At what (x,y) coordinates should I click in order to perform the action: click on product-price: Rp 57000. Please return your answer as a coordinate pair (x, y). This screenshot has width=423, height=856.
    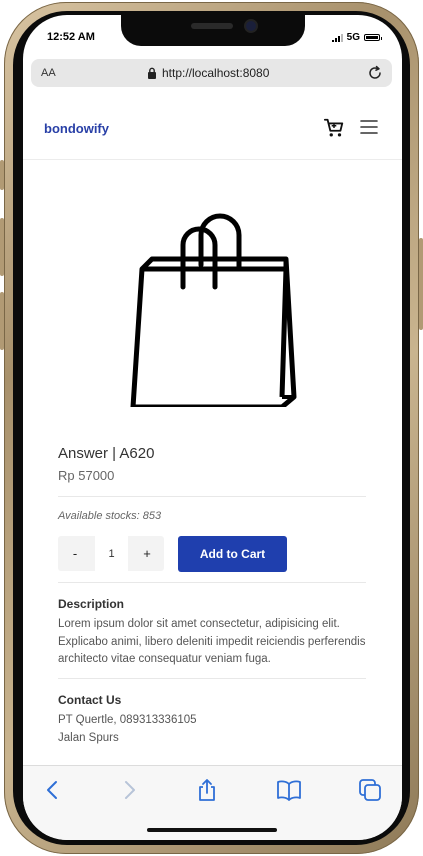
    Looking at the image, I should click on (86, 475).